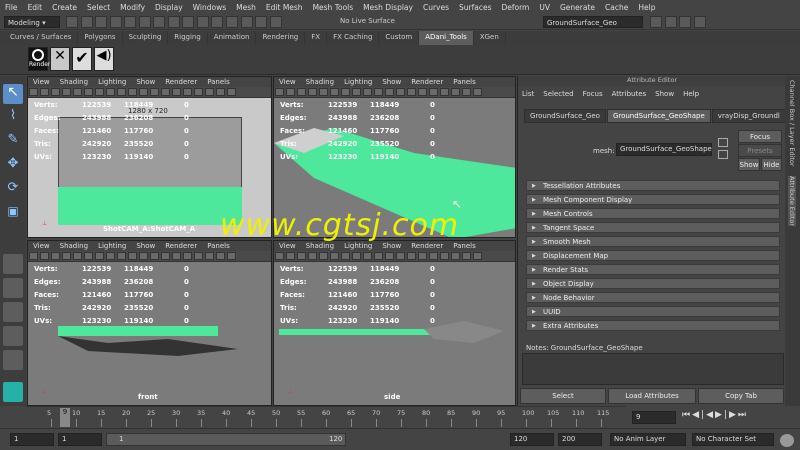 Image resolution: width=800 pixels, height=450 pixels. Describe the element at coordinates (771, 164) in the screenshot. I see `hide-button: Hide` at that location.